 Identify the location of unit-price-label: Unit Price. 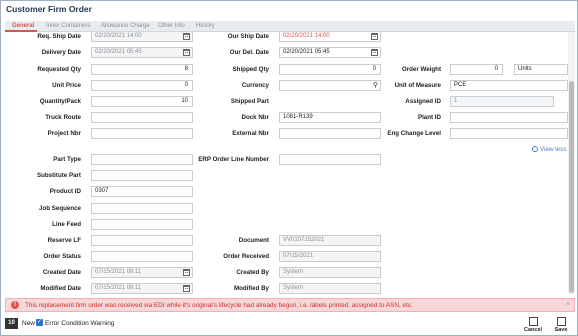
(66, 85).